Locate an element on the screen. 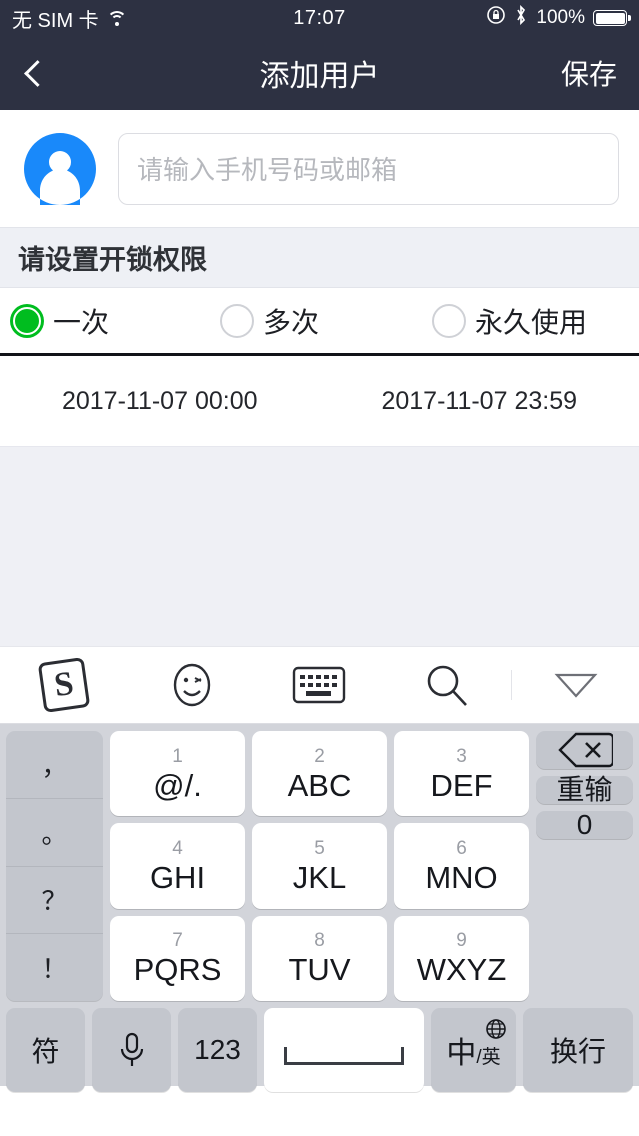 This screenshot has height=1136, width=639. language-switch-key: 中 /英 is located at coordinates (473, 1050).